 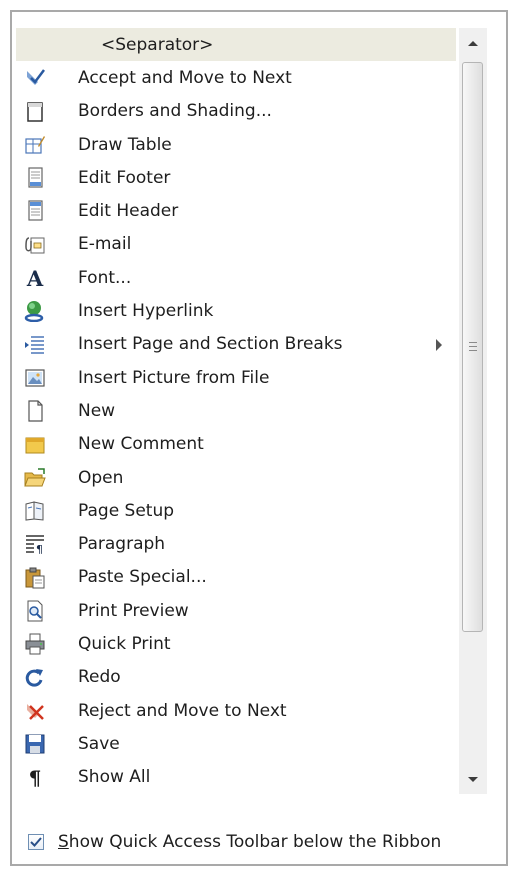 I want to click on list-item-label: Save, so click(x=99, y=743).